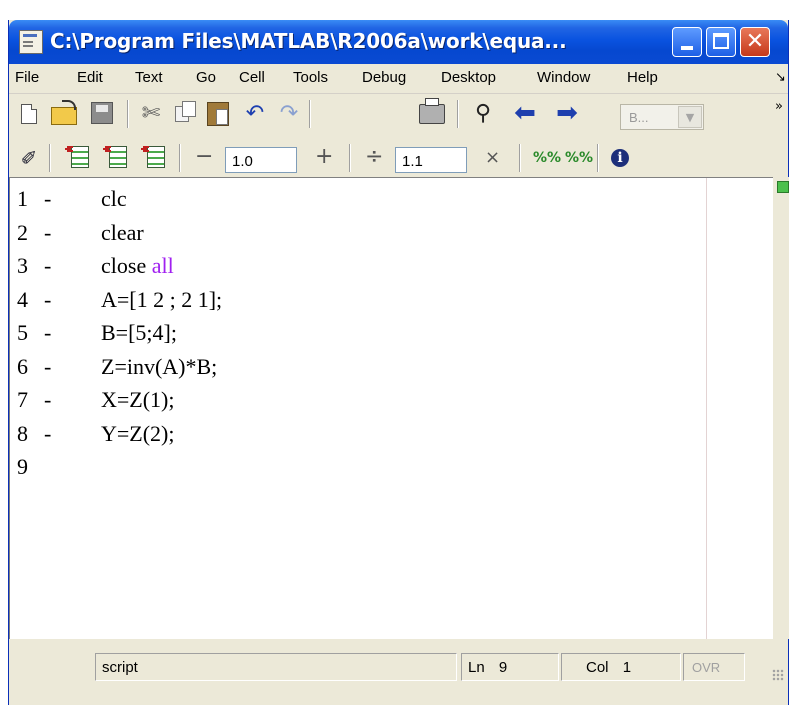 This screenshot has width=789, height=705. I want to click on status-mode-text: script, so click(120, 667).